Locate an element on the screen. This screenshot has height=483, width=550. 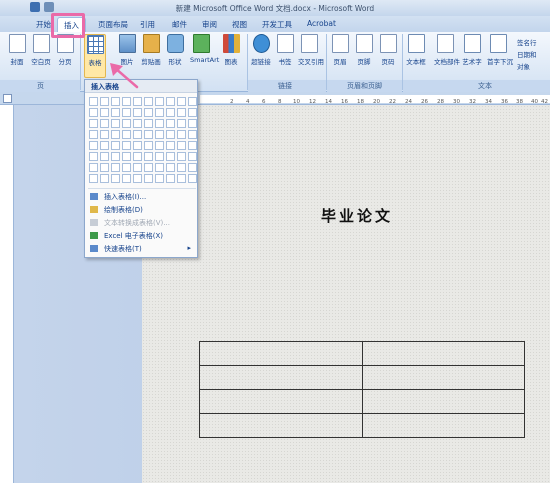
tab-view: 视图 is located at coordinates (239, 24).